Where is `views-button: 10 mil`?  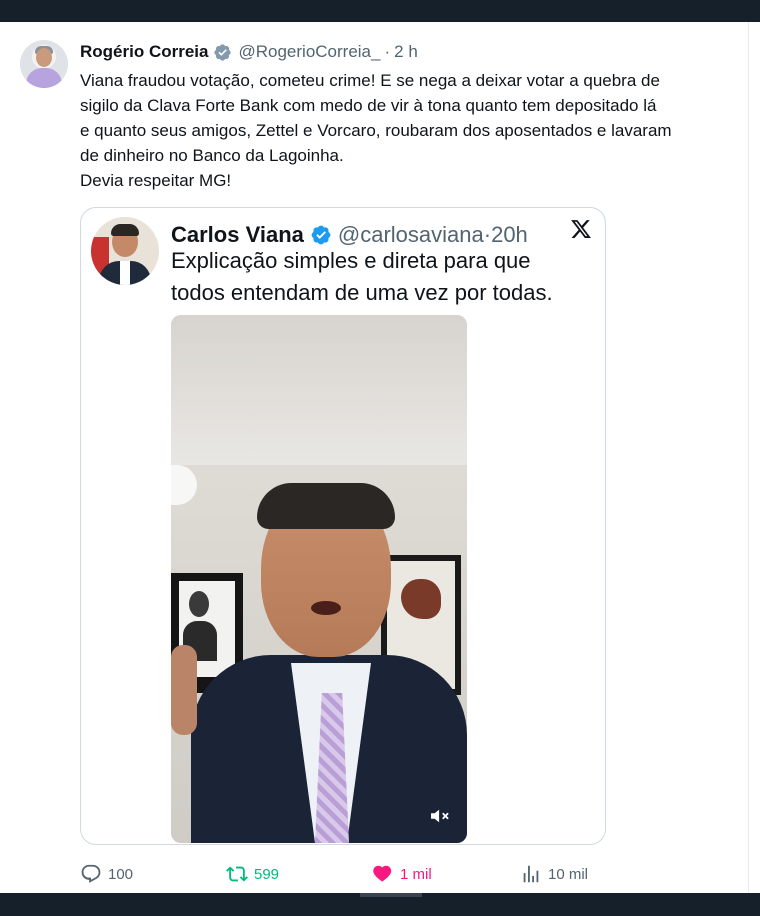
views-button: 10 mil is located at coordinates (554, 874).